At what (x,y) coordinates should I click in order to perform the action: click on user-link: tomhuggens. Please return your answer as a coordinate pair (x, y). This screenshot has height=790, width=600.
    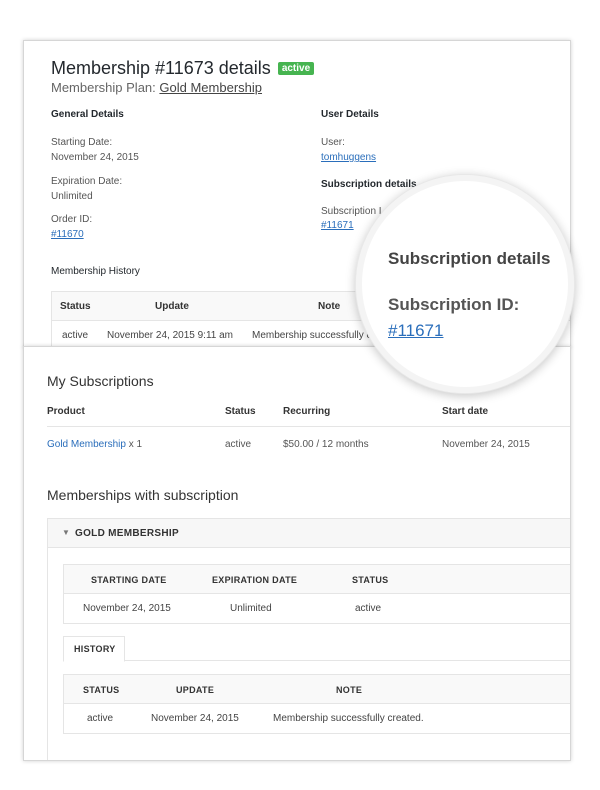
    Looking at the image, I should click on (348, 157).